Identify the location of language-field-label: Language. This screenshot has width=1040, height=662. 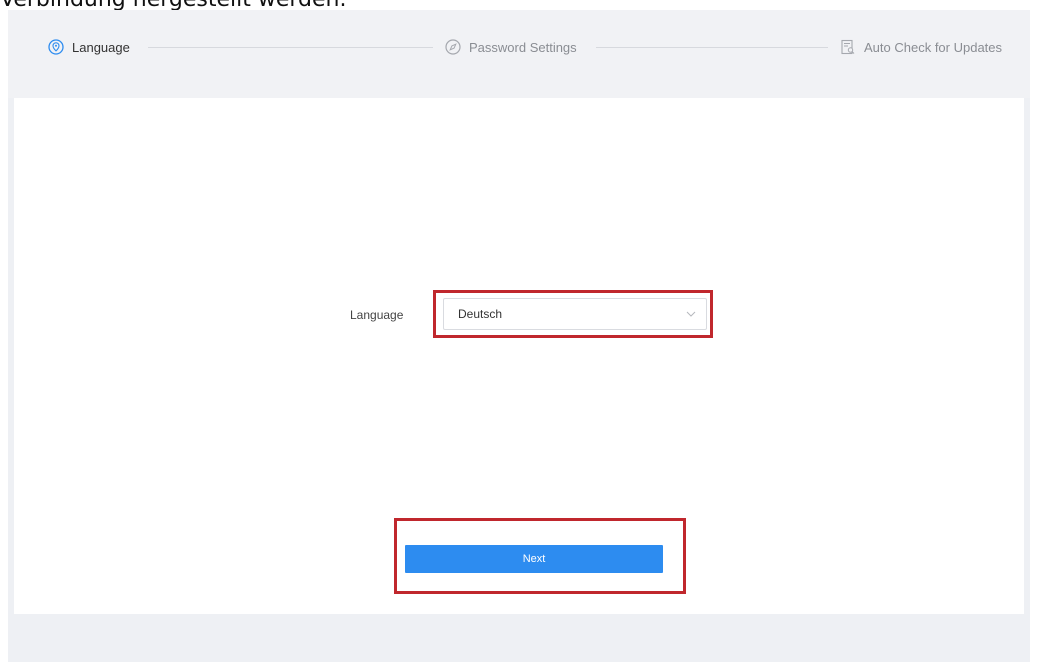
(377, 315).